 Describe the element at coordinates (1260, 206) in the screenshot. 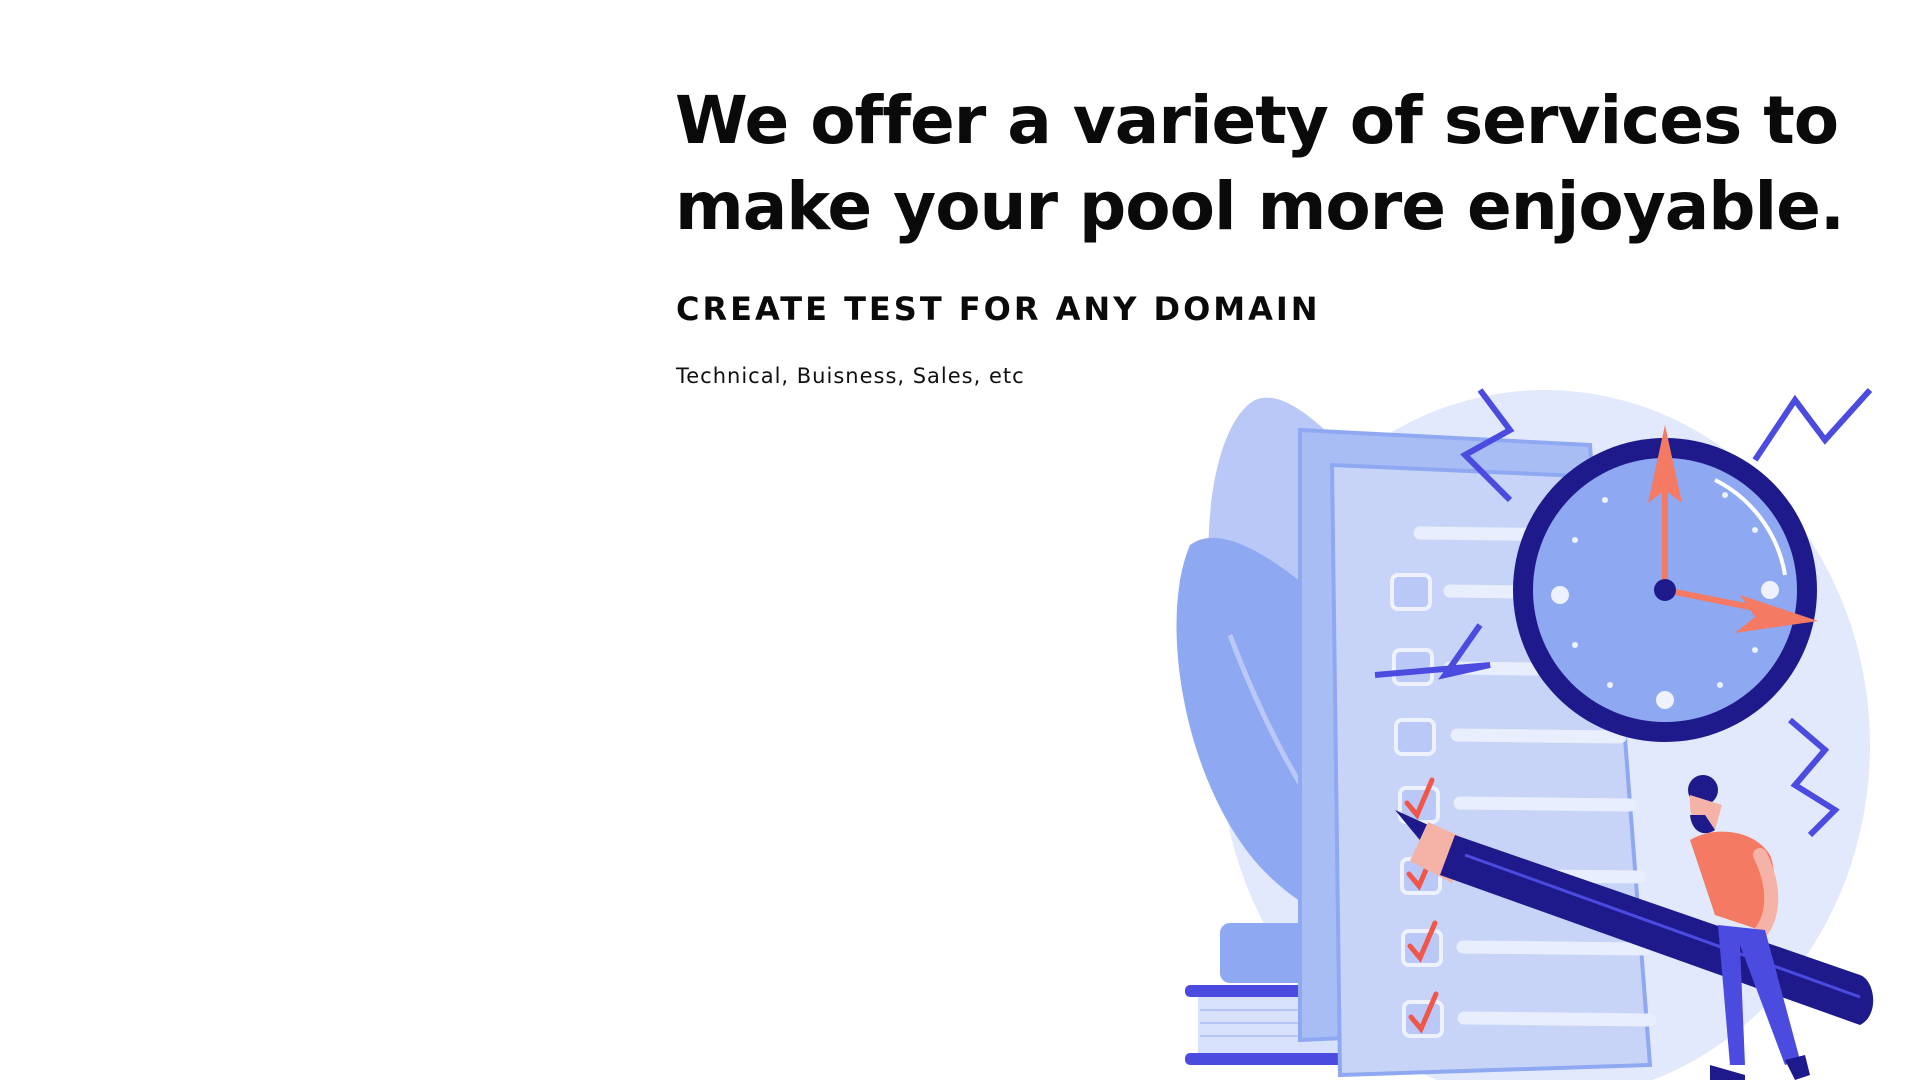

I see `headline-line-2: make your pool more enjoyable.` at that location.